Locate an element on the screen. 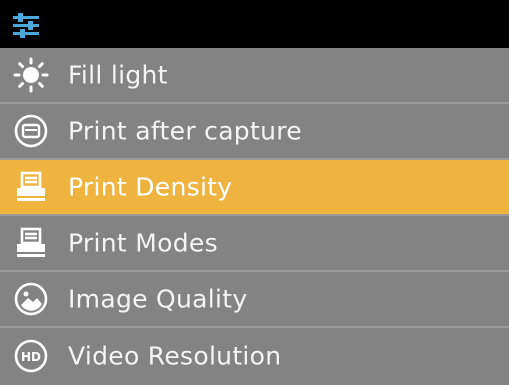  settings-sliders-icon is located at coordinates (26, 26).